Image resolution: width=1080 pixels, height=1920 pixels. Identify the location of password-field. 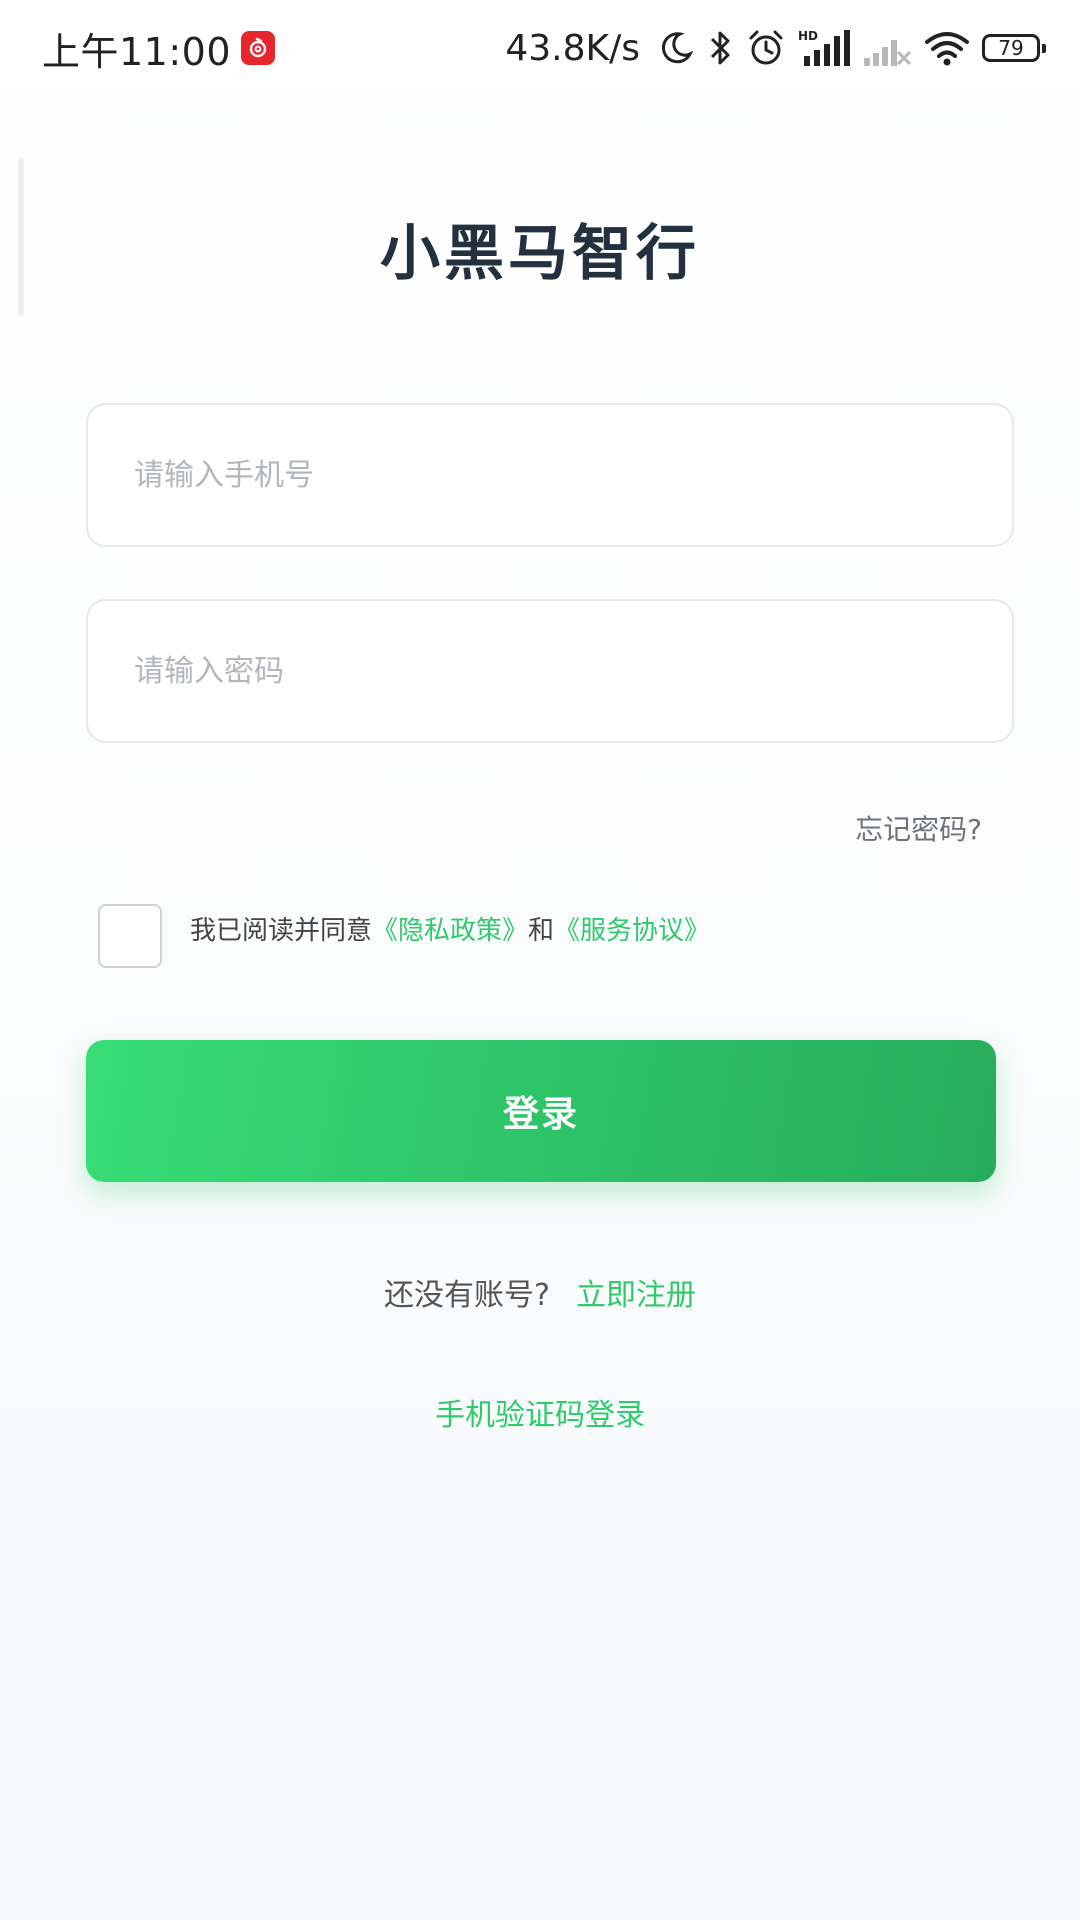
(550, 671).